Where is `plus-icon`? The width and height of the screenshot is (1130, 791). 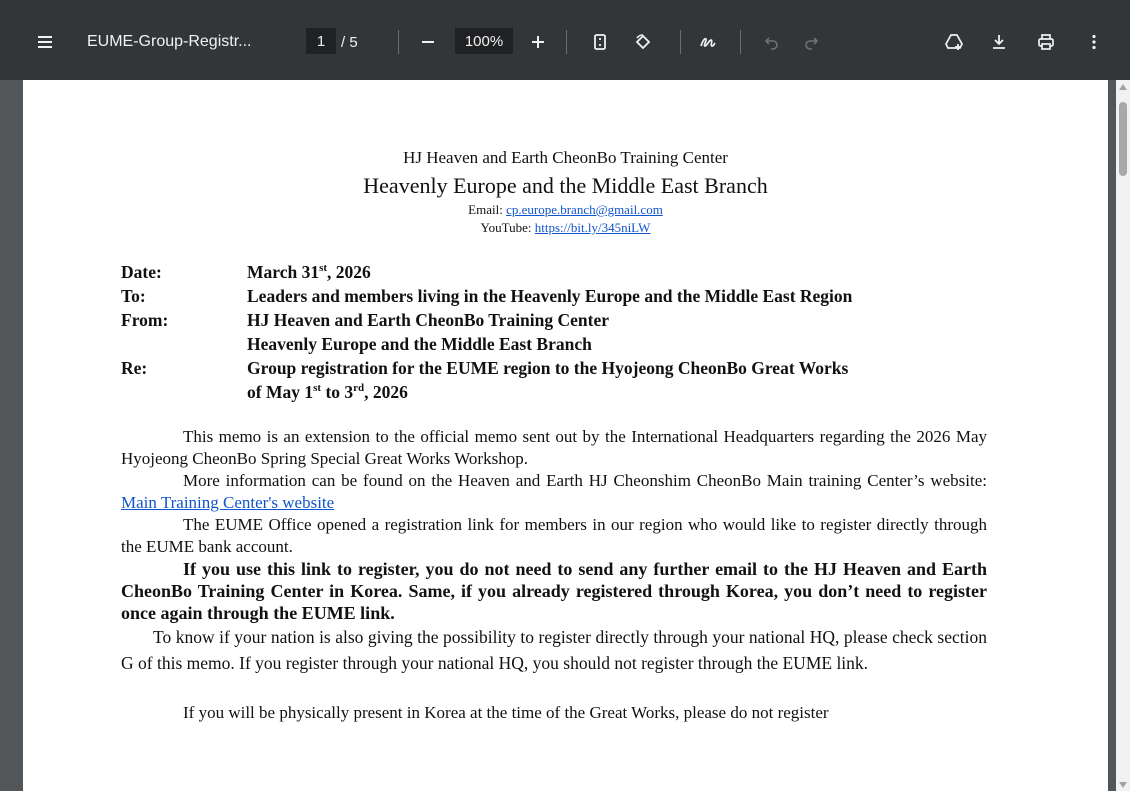 plus-icon is located at coordinates (538, 42).